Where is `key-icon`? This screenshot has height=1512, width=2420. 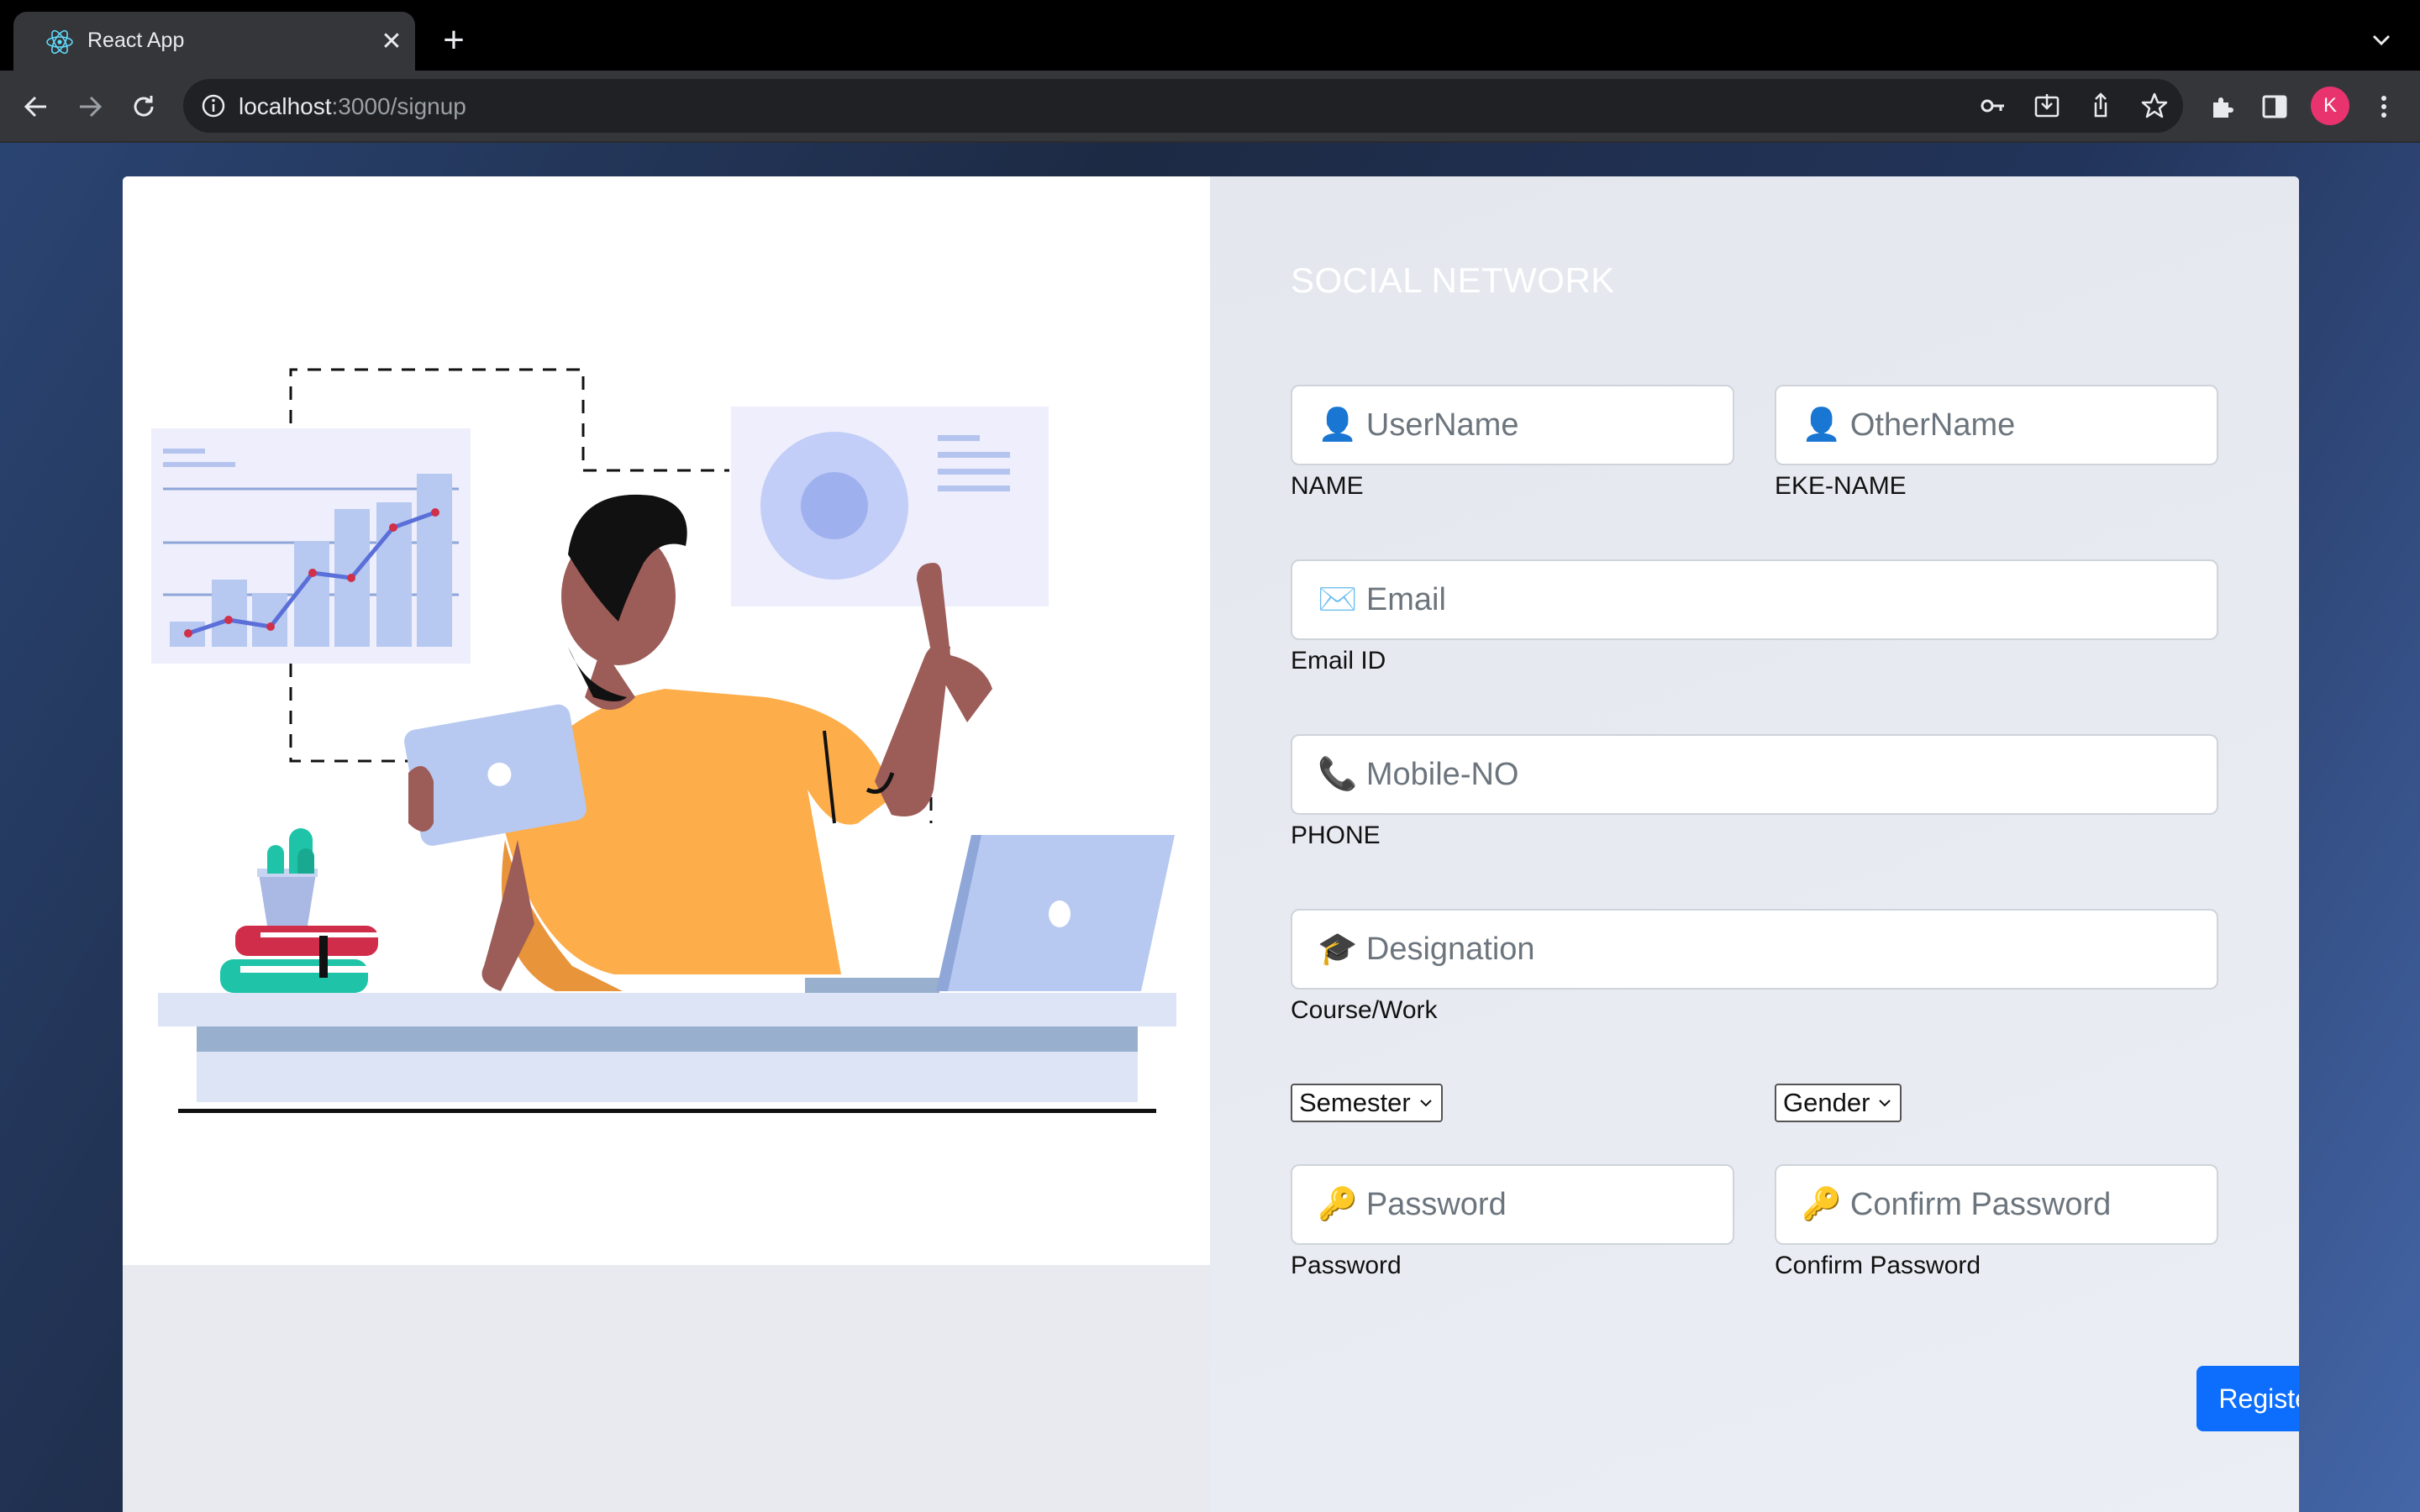 key-icon is located at coordinates (1993, 106).